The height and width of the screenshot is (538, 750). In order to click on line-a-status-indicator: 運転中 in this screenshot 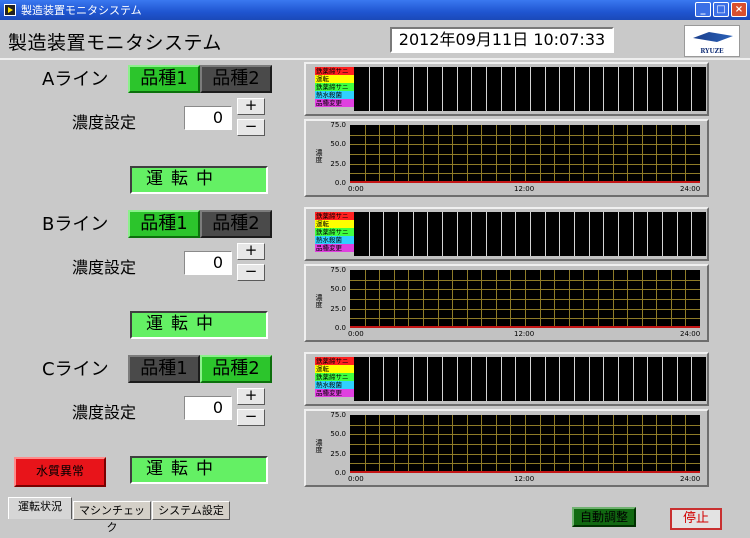, I will do `click(199, 180)`.